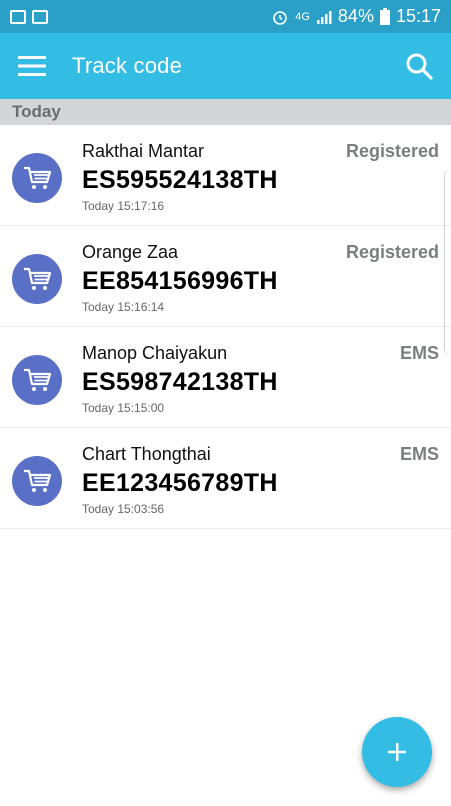 Image resolution: width=451 pixels, height=806 pixels. Describe the element at coordinates (146, 454) in the screenshot. I see `item-name: Chart Thongthai` at that location.